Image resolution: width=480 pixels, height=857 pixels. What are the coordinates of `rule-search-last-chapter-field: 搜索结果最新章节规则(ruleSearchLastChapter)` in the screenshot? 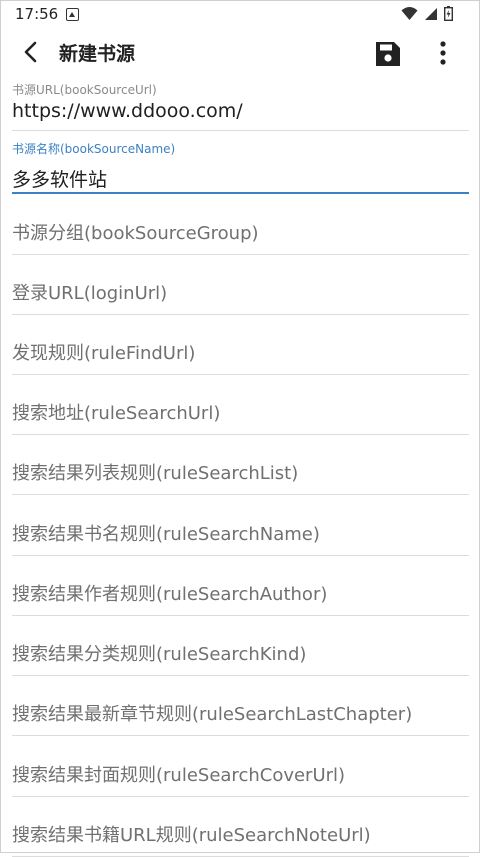 It's located at (240, 716).